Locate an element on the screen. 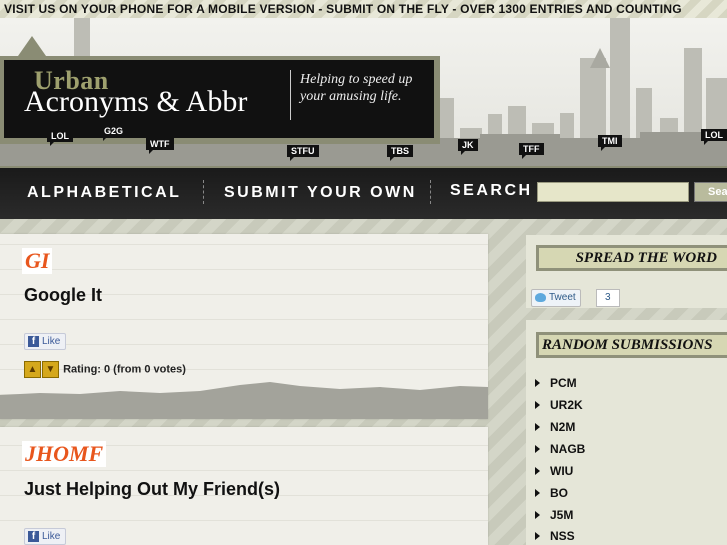 This screenshot has height=545, width=727. random-title: RANDOM SUBMISSIONS is located at coordinates (633, 345).